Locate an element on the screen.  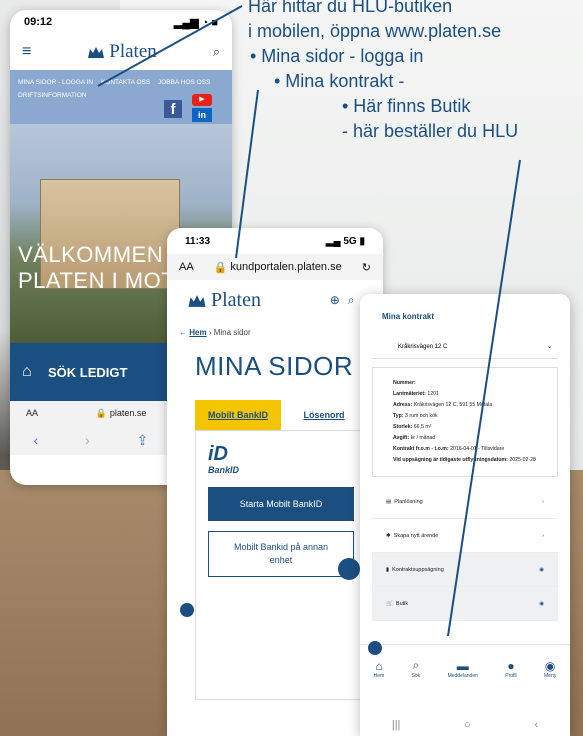
row-butik-label: Butik is located at coordinates (402, 603).